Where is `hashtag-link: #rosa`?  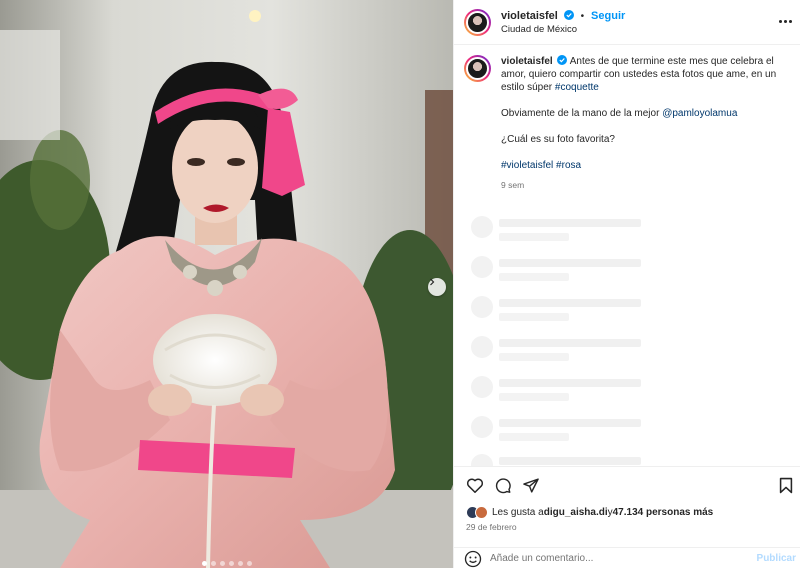
hashtag-link: #rosa is located at coordinates (568, 165).